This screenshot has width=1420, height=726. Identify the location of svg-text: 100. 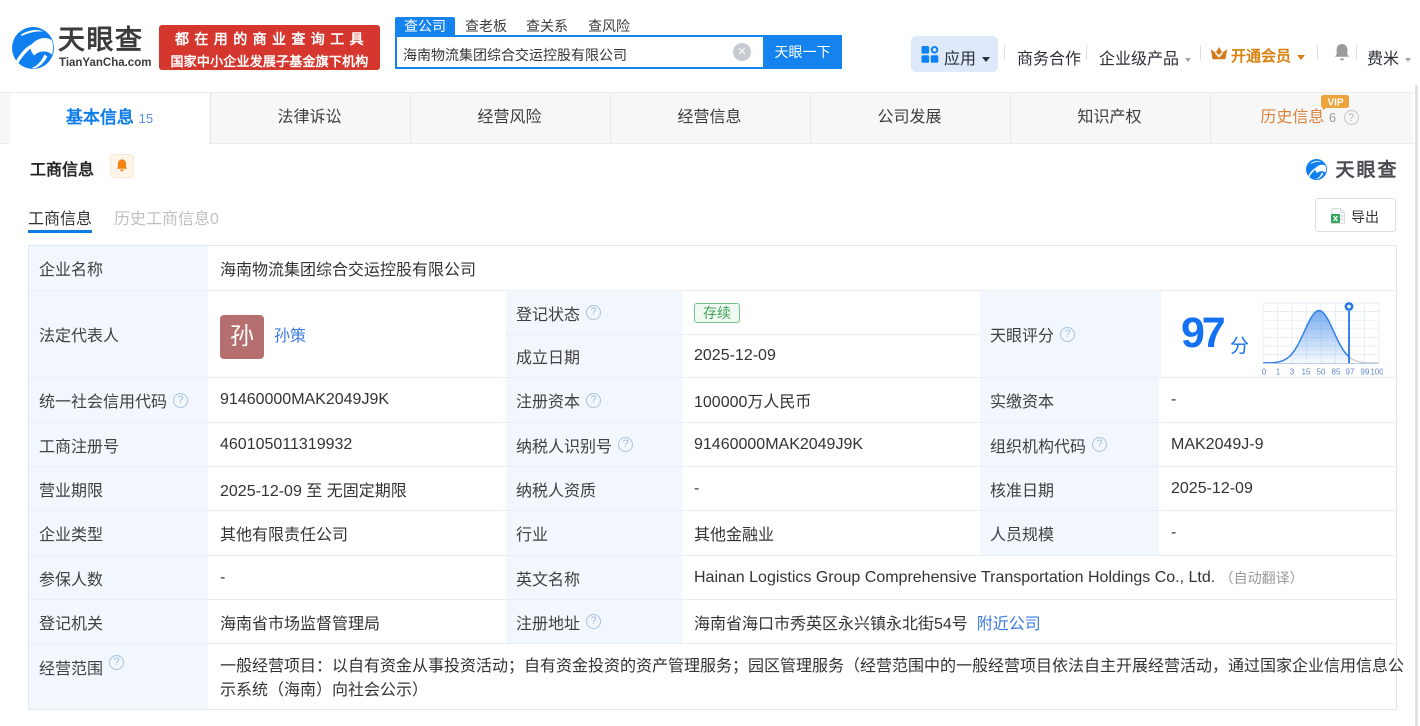
(1376, 372).